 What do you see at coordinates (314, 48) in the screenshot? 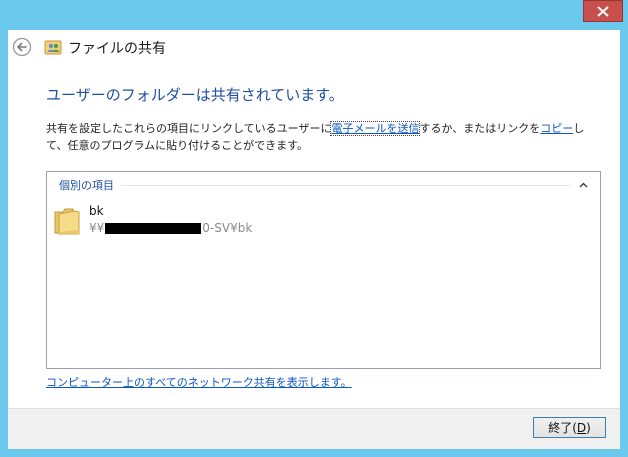
I see `wizard-header: ファイルの共有` at bounding box center [314, 48].